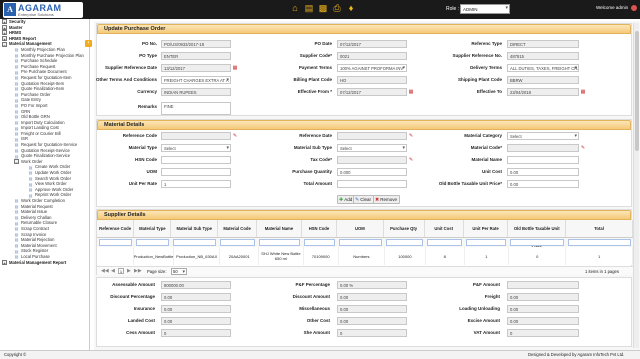  What do you see at coordinates (543, 321) in the screenshot?
I see `excise-amount-field: 0.00` at bounding box center [543, 321].